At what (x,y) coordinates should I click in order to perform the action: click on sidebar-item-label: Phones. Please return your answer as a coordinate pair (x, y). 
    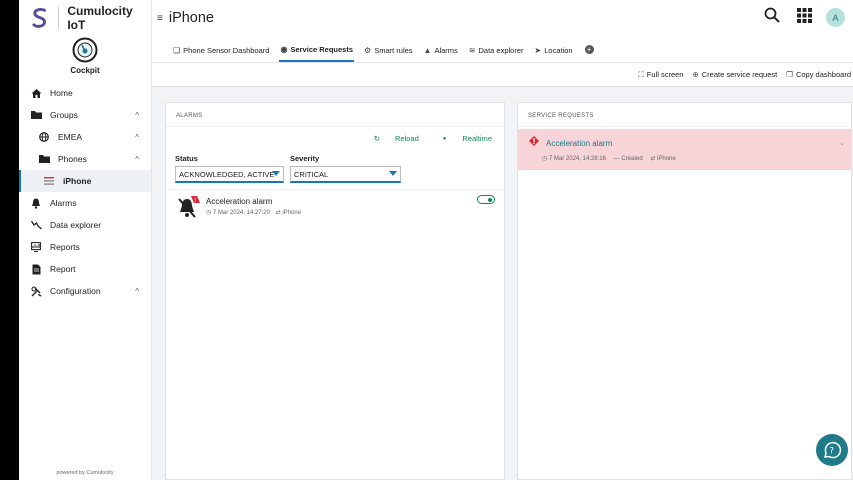
    Looking at the image, I should click on (72, 159).